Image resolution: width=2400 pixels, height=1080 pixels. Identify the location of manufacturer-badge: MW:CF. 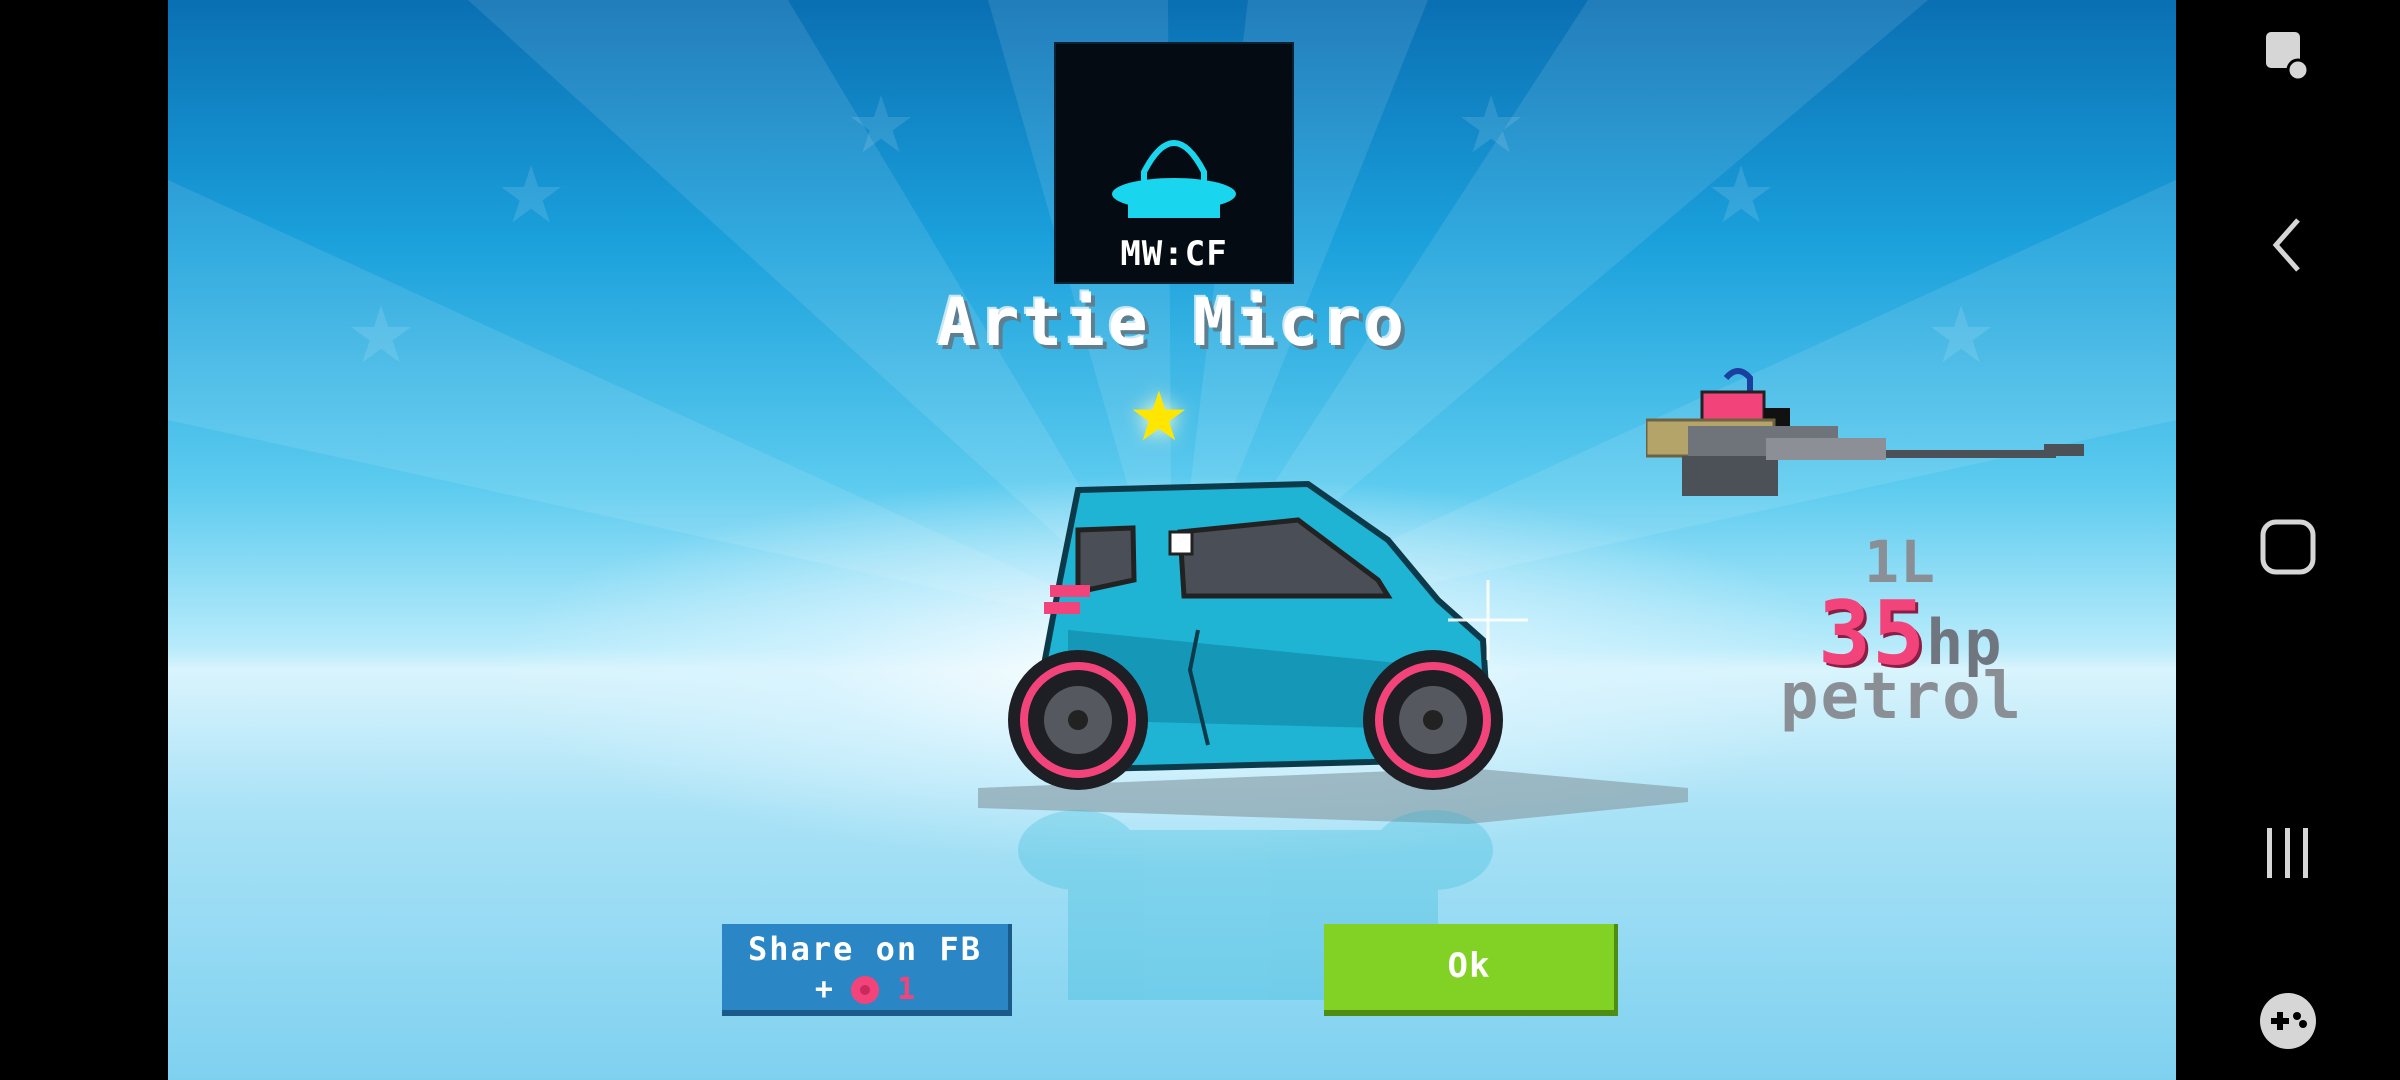
(1174, 163).